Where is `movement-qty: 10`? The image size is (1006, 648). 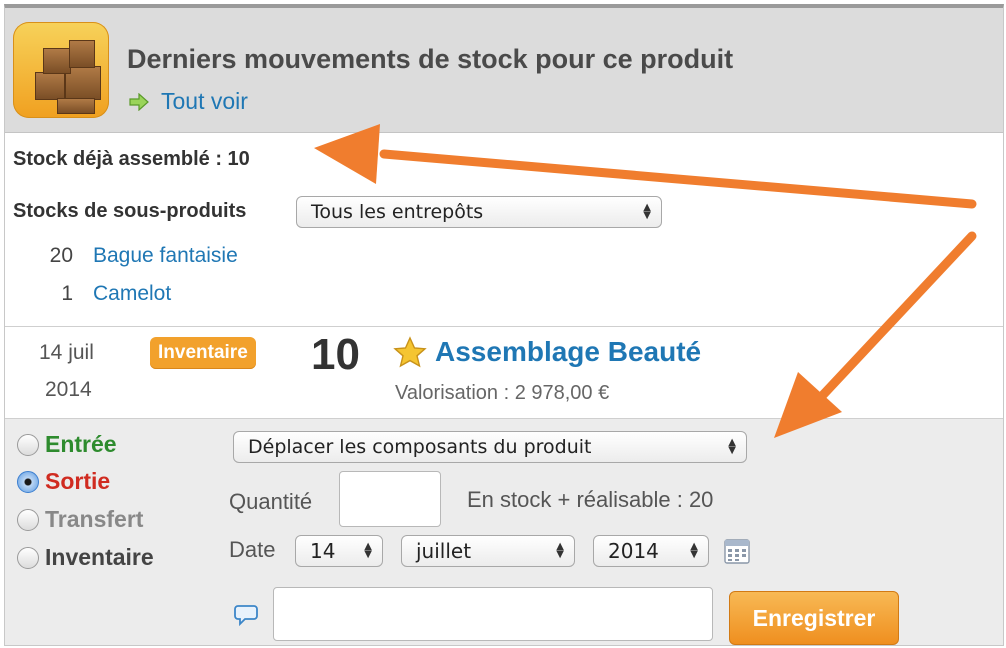 movement-qty: 10 is located at coordinates (335, 354).